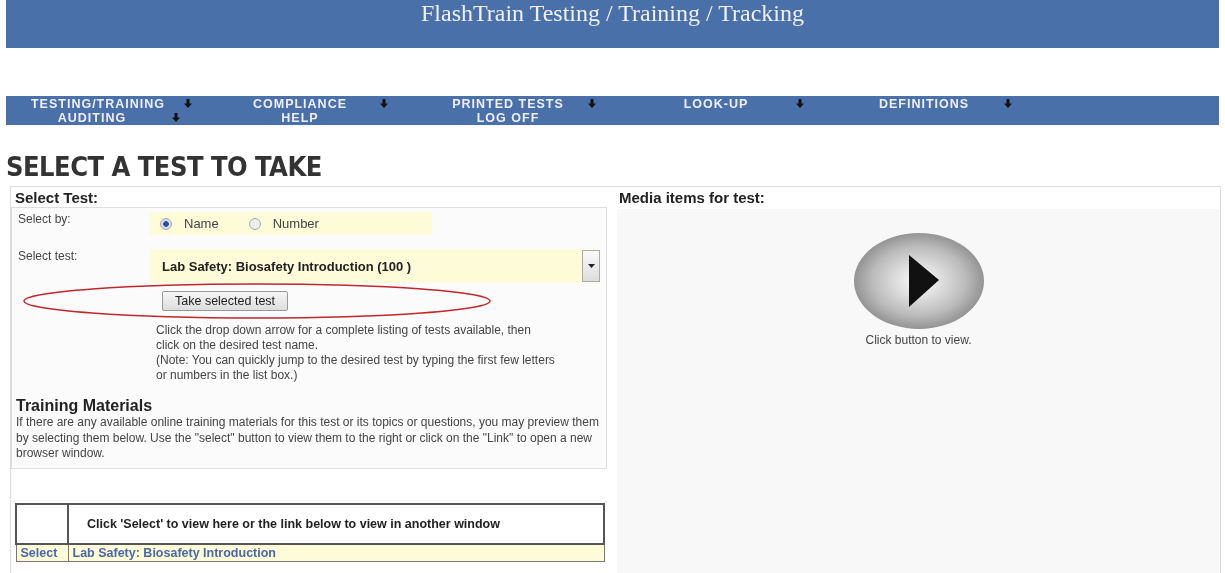 This screenshot has height=573, width=1225. Describe the element at coordinates (45, 220) in the screenshot. I see `field-label: Select by:` at that location.